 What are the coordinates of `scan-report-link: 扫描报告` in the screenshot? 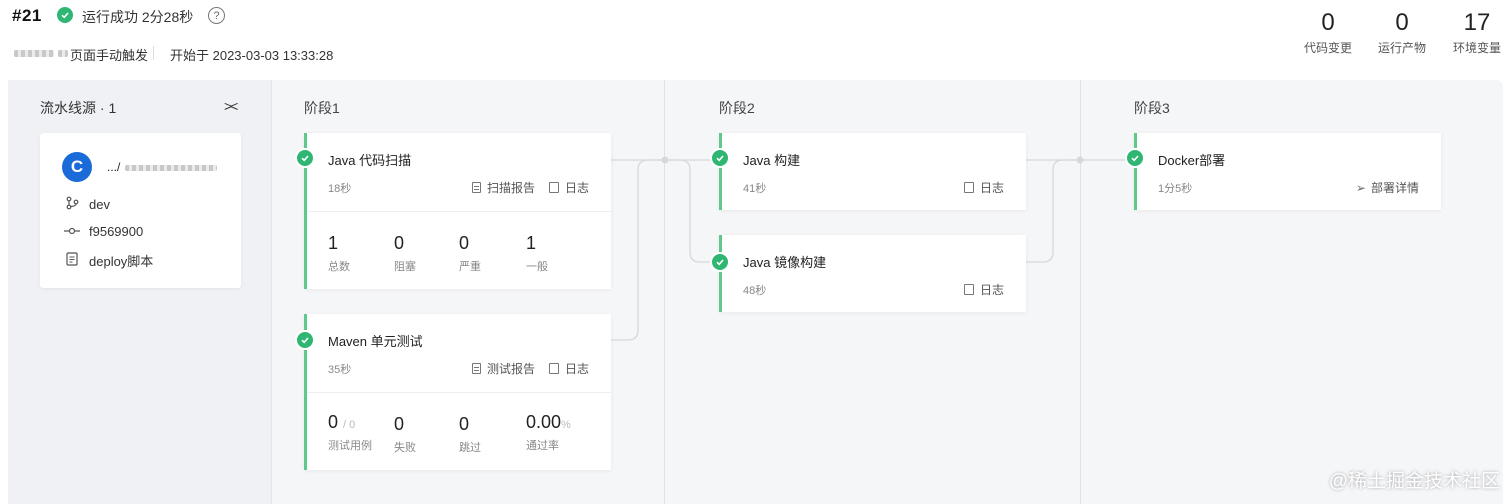 It's located at (503, 187).